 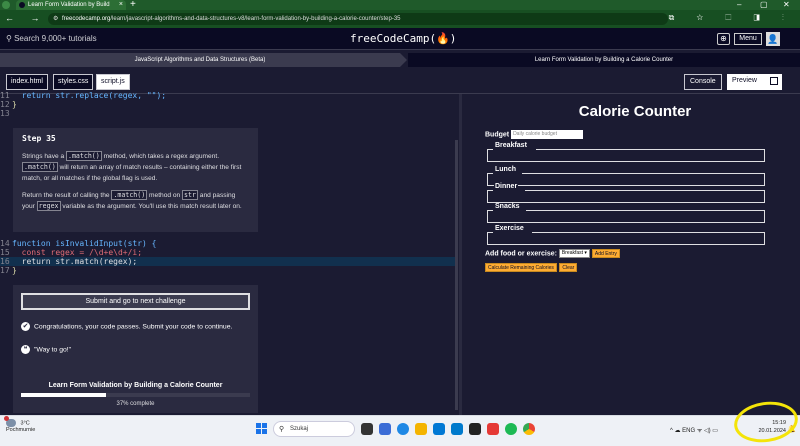 I want to click on preview-button: Preview, so click(x=754, y=82).